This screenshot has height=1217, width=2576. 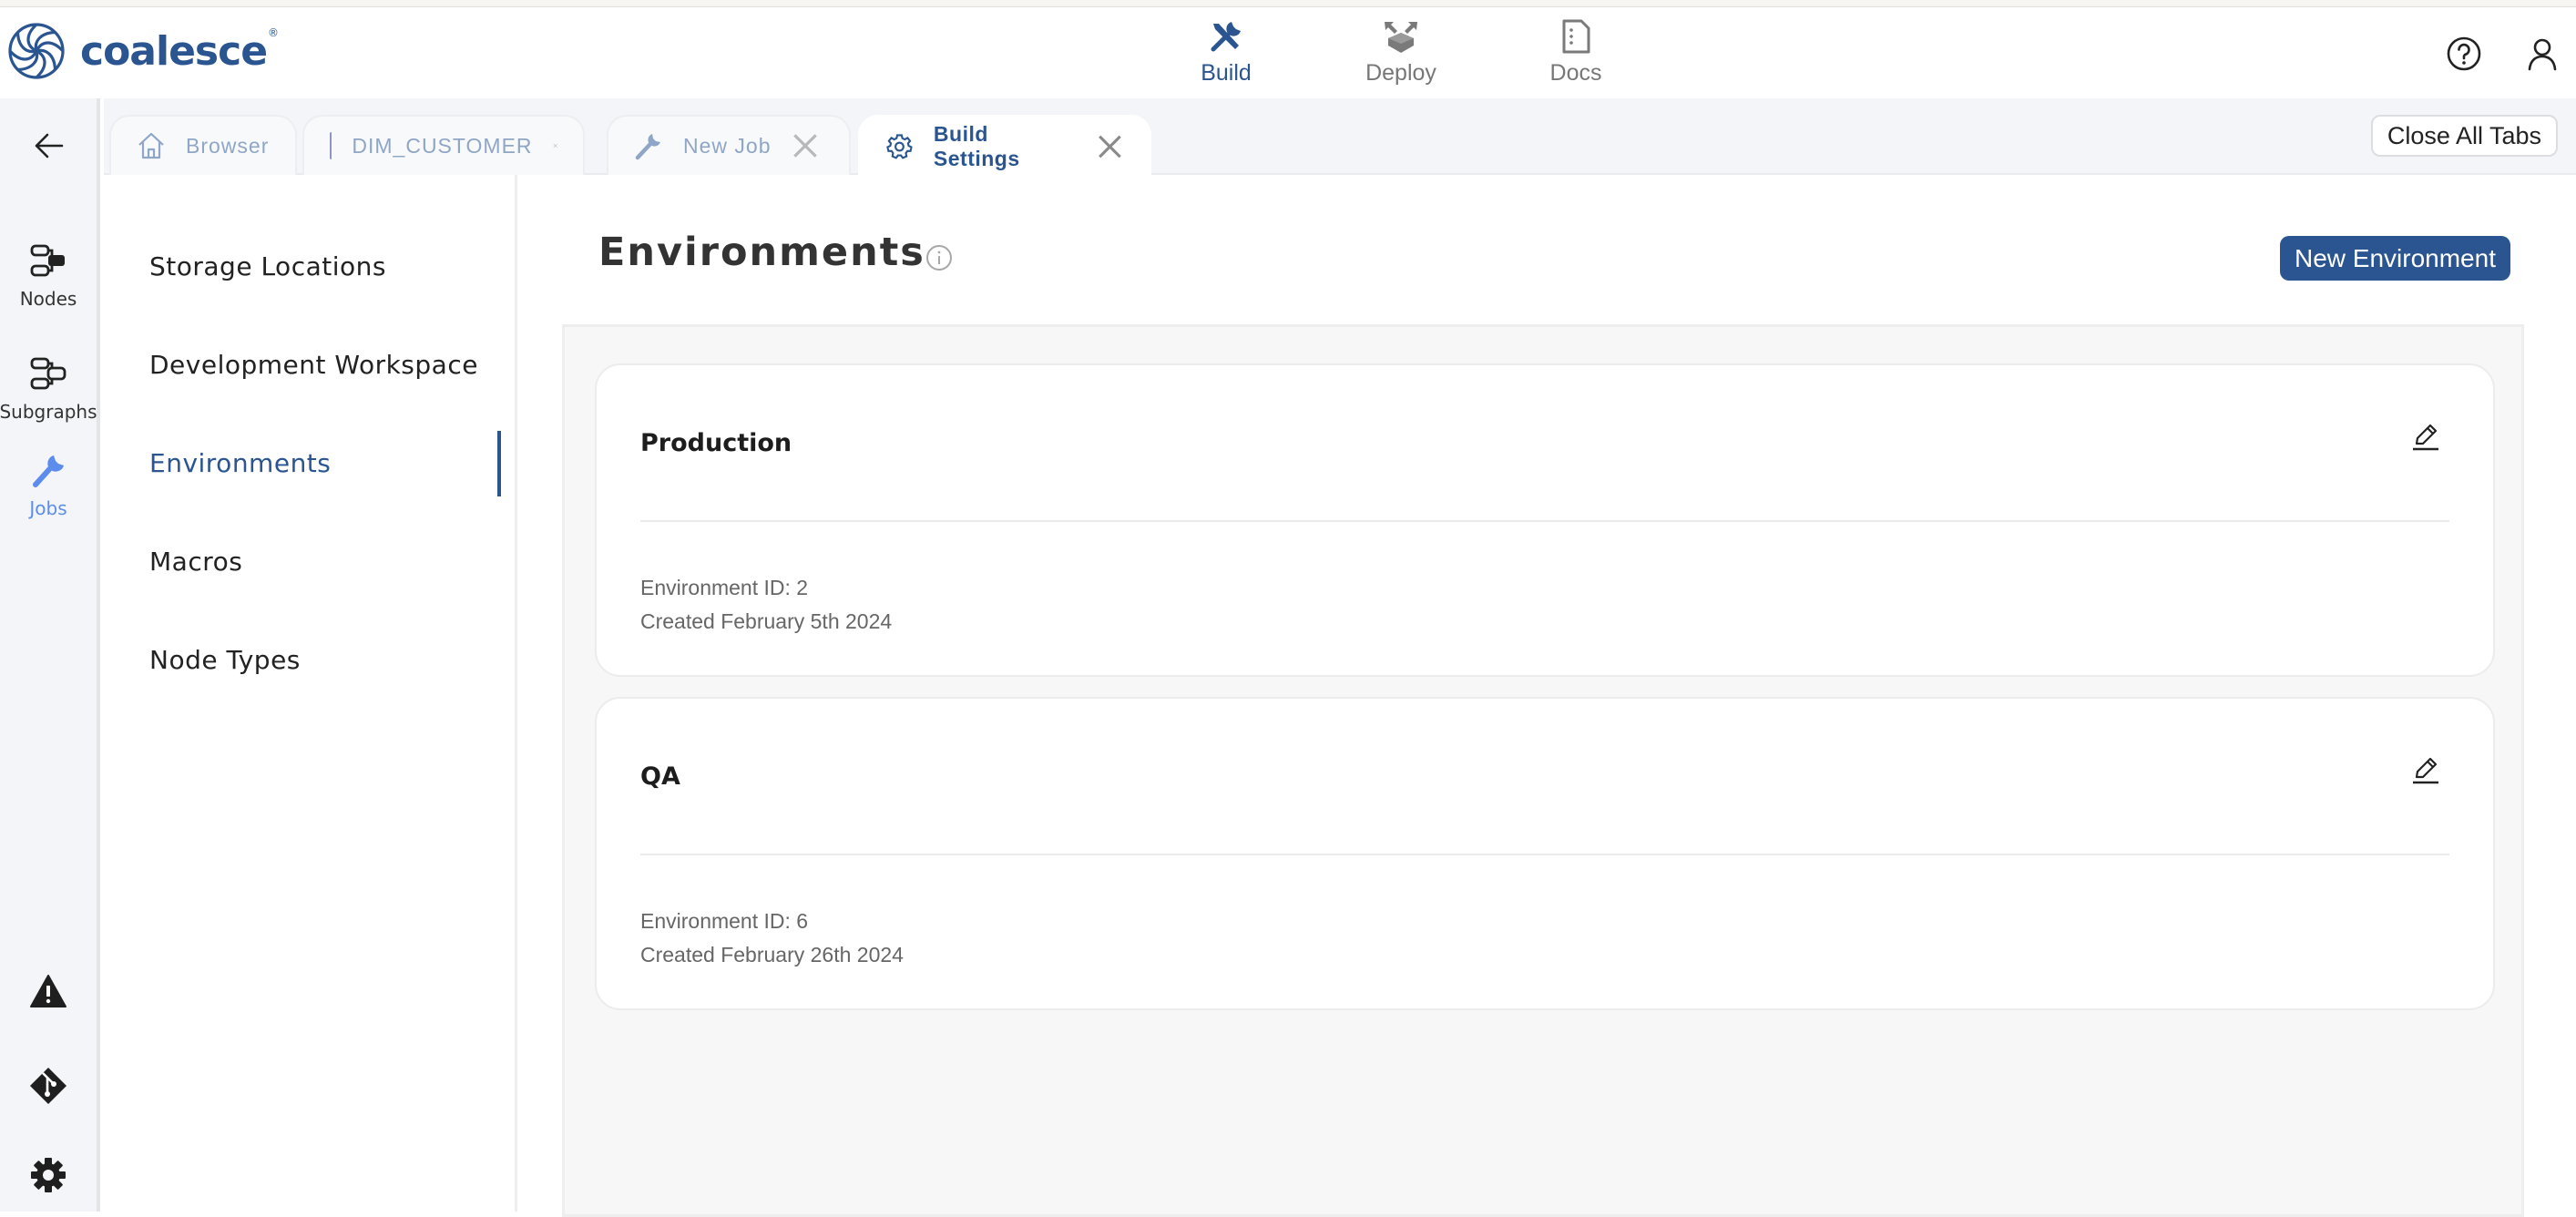 I want to click on rail-item-subgraphs: Subgraphs, so click(x=48, y=388).